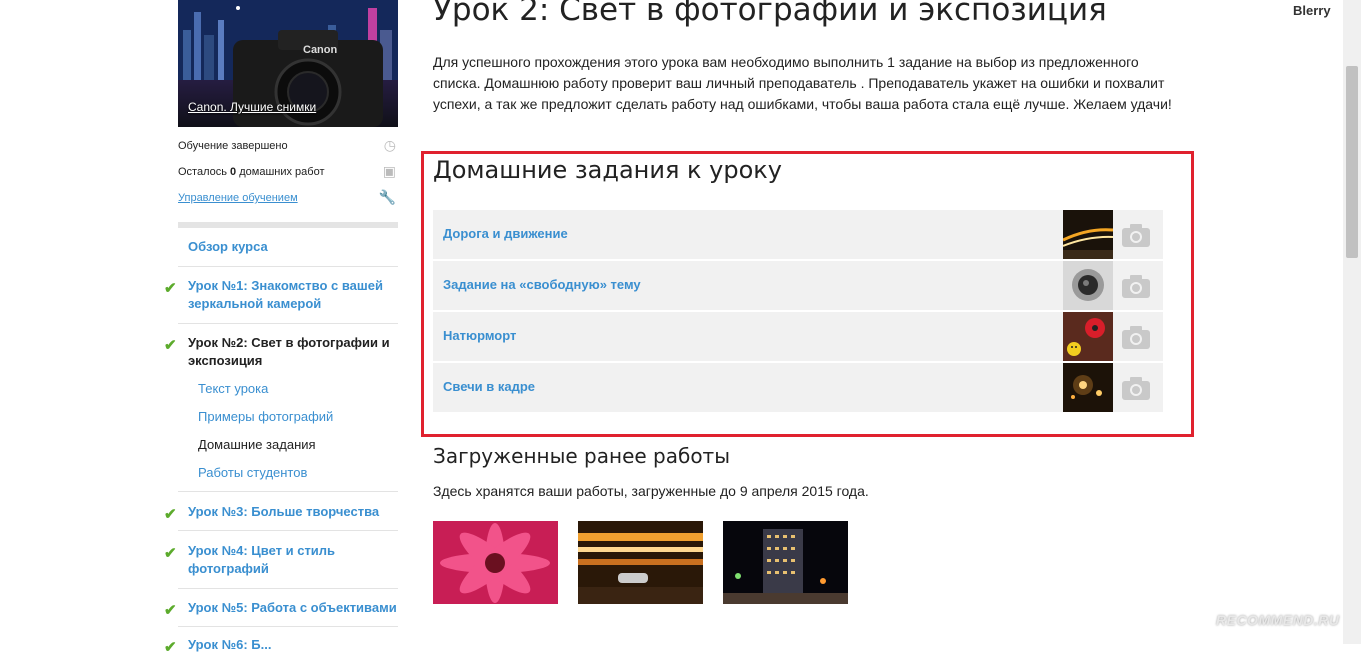 This screenshot has height=656, width=1361. I want to click on svg-text: Canon, so click(320, 50).